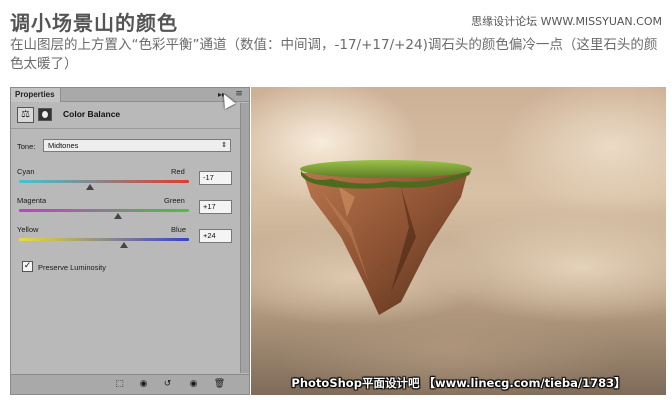  Describe the element at coordinates (130, 95) in the screenshot. I see `panel-topbar: Properties ▸▸ ≡` at that location.